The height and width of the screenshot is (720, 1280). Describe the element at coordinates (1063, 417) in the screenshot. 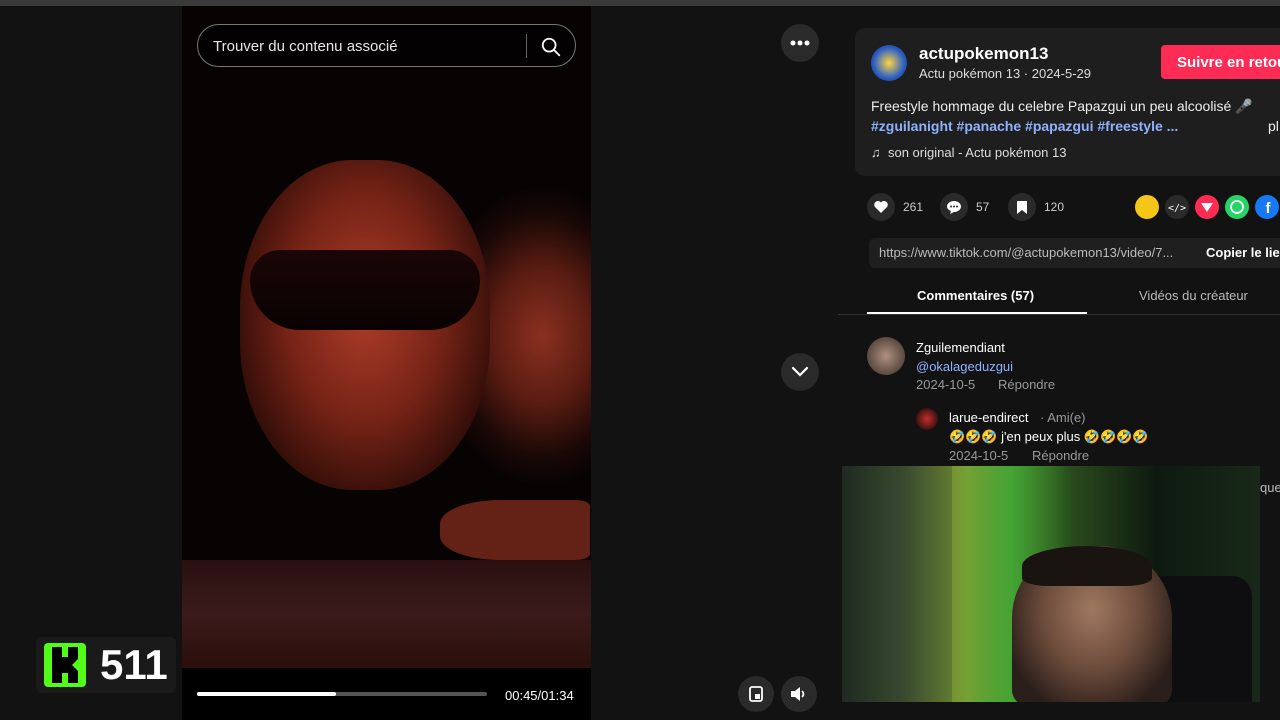

I see `reply-friend-tag: · Ami(e)` at that location.